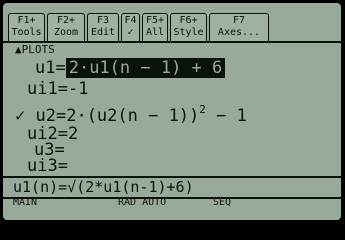 The image size is (345, 240). I want to click on tab-zoom: F2+ Zoom, so click(66, 27).